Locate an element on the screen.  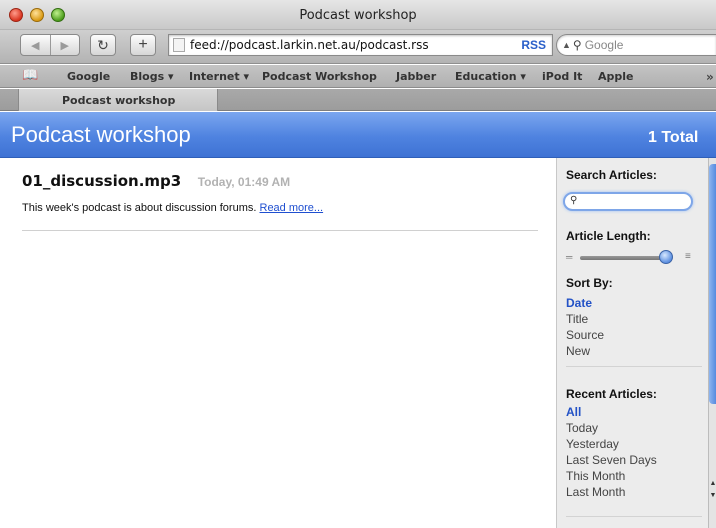
forward-arrow-icon: ▶ is located at coordinates (65, 45).